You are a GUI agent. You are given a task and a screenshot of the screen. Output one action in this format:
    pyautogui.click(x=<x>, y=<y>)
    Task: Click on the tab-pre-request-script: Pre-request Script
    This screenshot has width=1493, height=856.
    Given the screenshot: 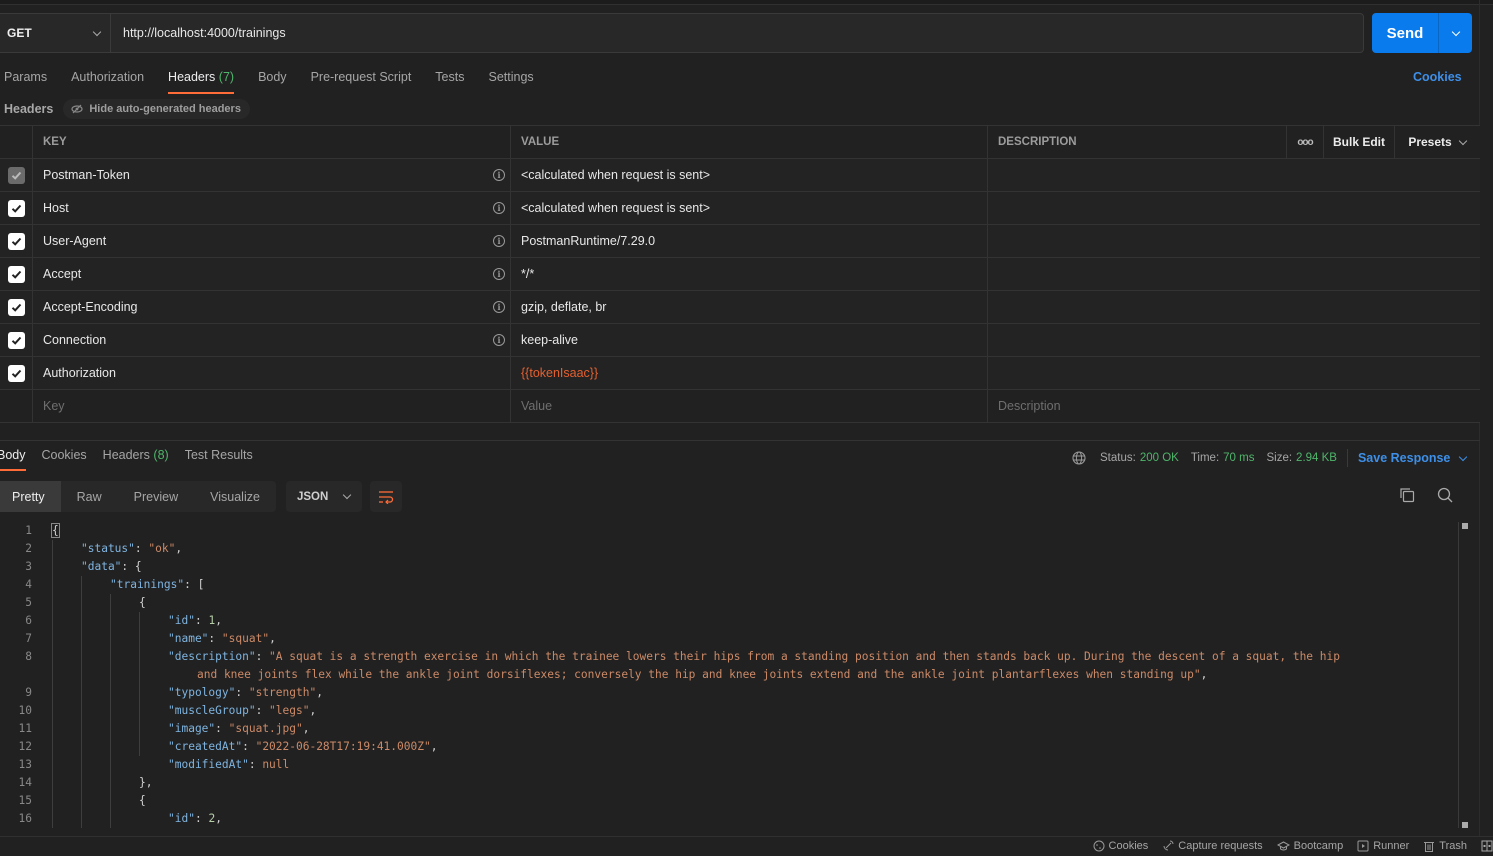 What is the action you would take?
    pyautogui.click(x=361, y=79)
    